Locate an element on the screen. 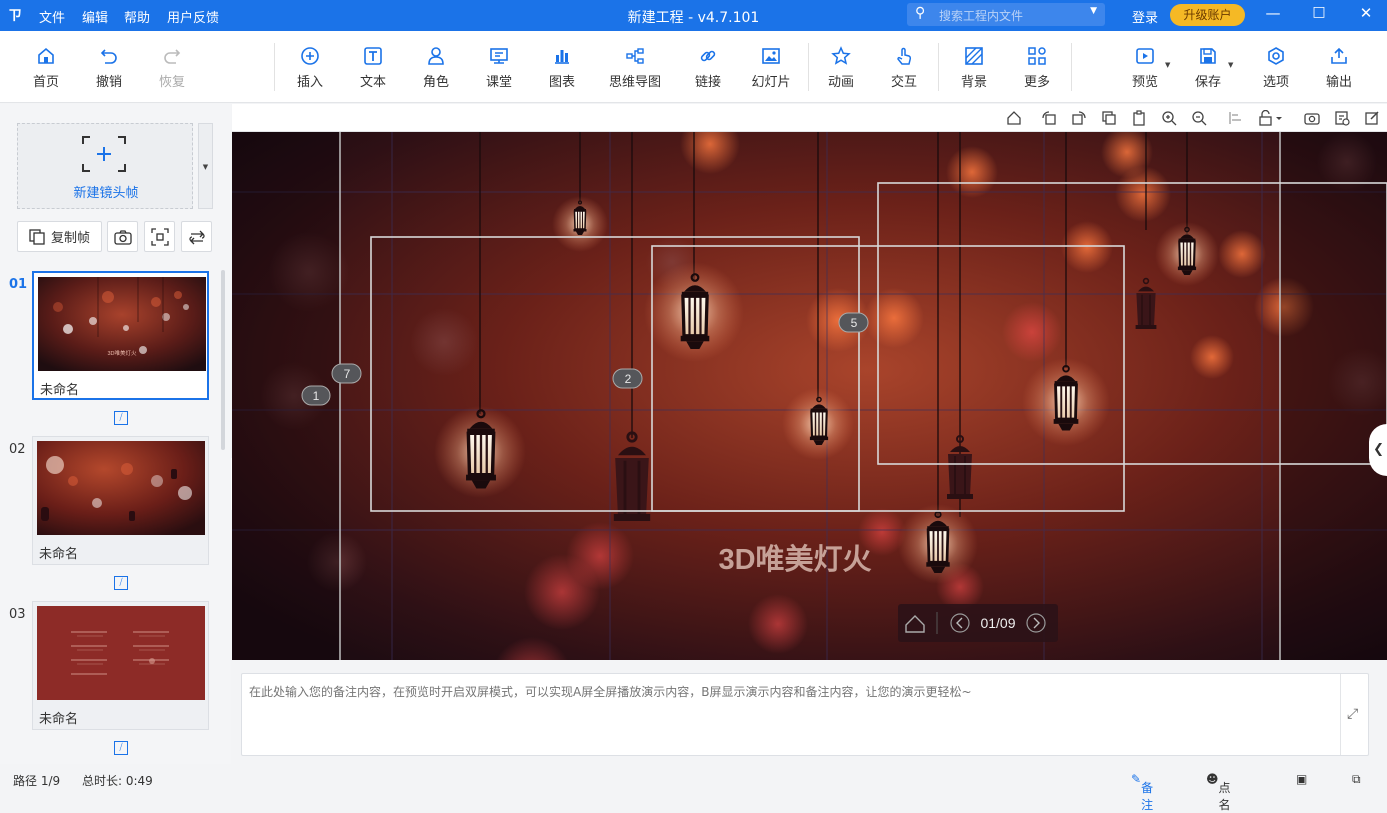 The width and height of the screenshot is (1387, 813). text-button: 文本 is located at coordinates (373, 67).